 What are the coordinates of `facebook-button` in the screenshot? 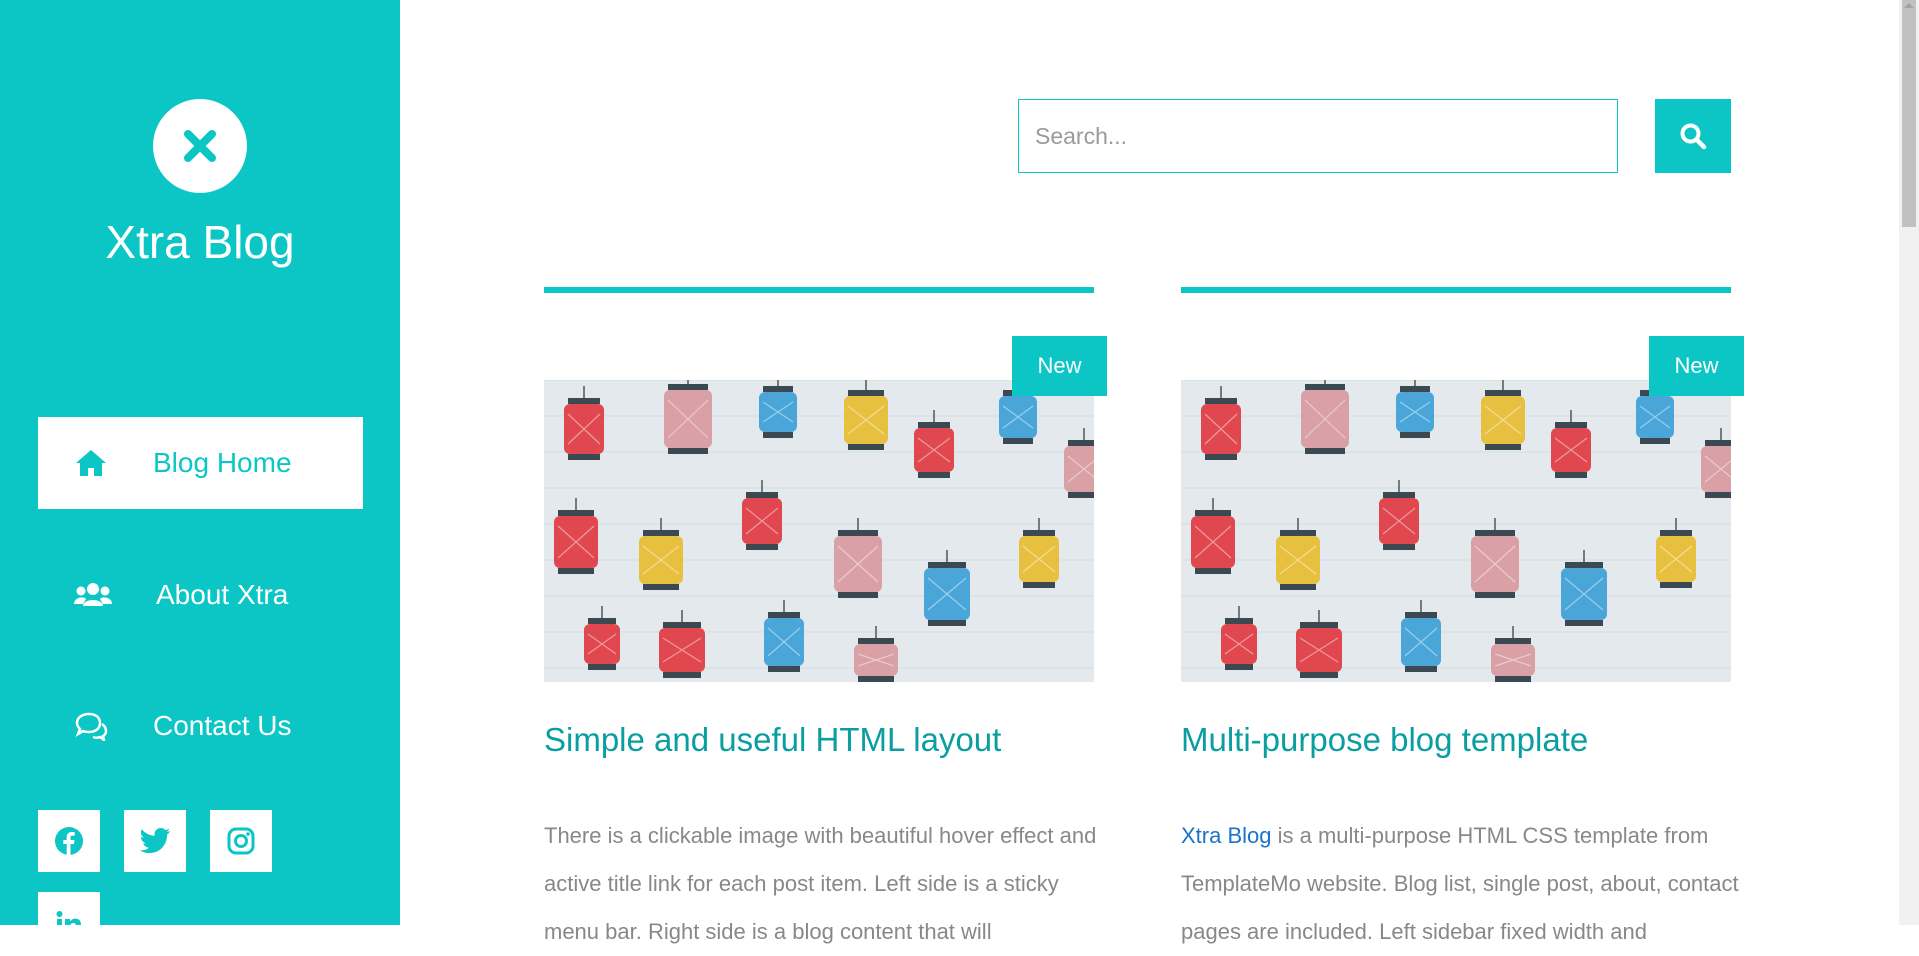 It's located at (69, 841).